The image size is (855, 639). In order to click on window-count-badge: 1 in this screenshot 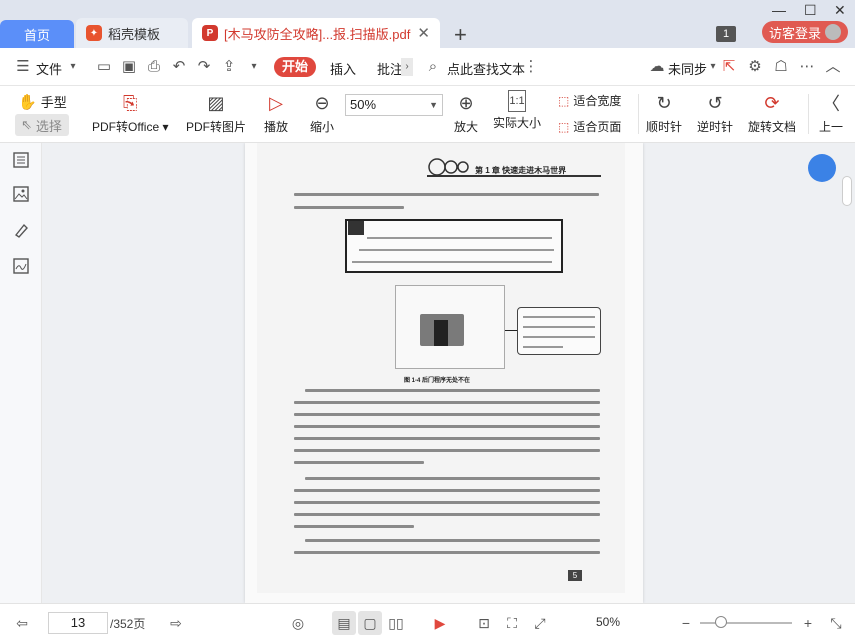, I will do `click(726, 34)`.